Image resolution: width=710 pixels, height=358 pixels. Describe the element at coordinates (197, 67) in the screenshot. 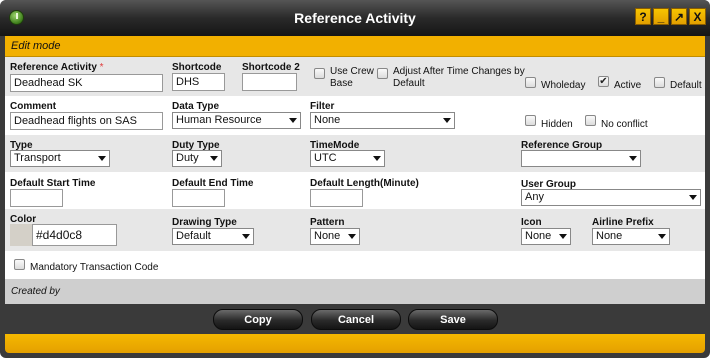

I see `shortcode-label: Shortcode` at that location.